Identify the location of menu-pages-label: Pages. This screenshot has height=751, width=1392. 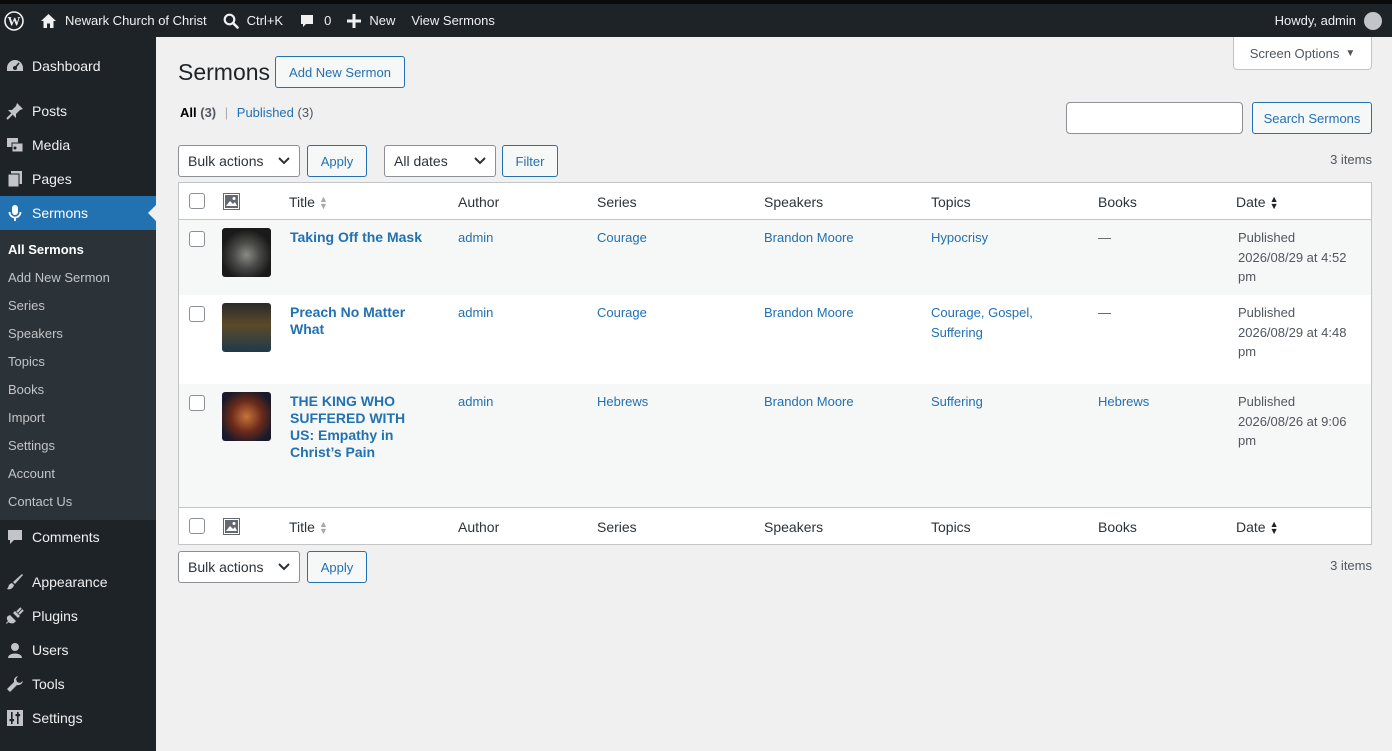
(52, 179).